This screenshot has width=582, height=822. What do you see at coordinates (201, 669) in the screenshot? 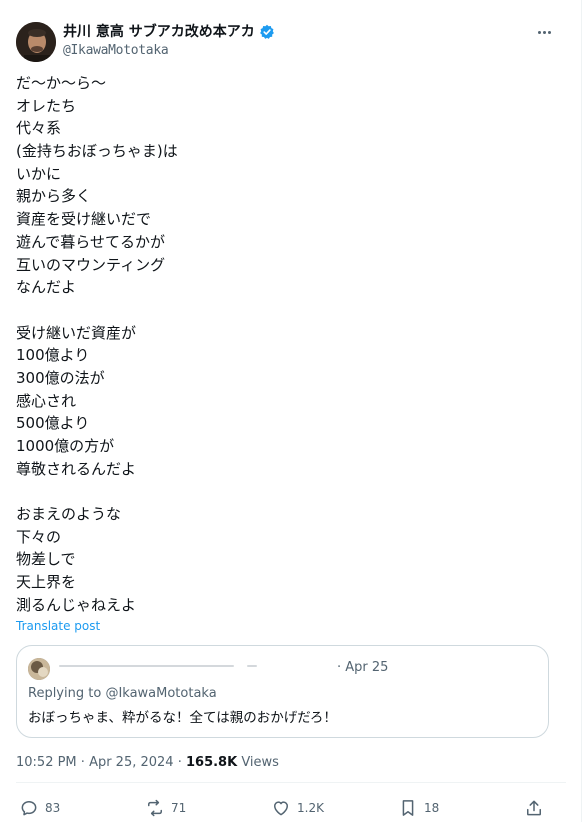
I see `quote-author-name-redacted` at bounding box center [201, 669].